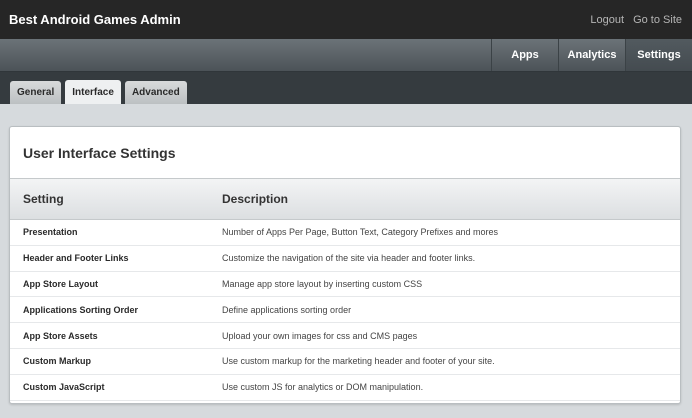 Image resolution: width=692 pixels, height=418 pixels. I want to click on go-to-site-link: Go to Site, so click(657, 20).